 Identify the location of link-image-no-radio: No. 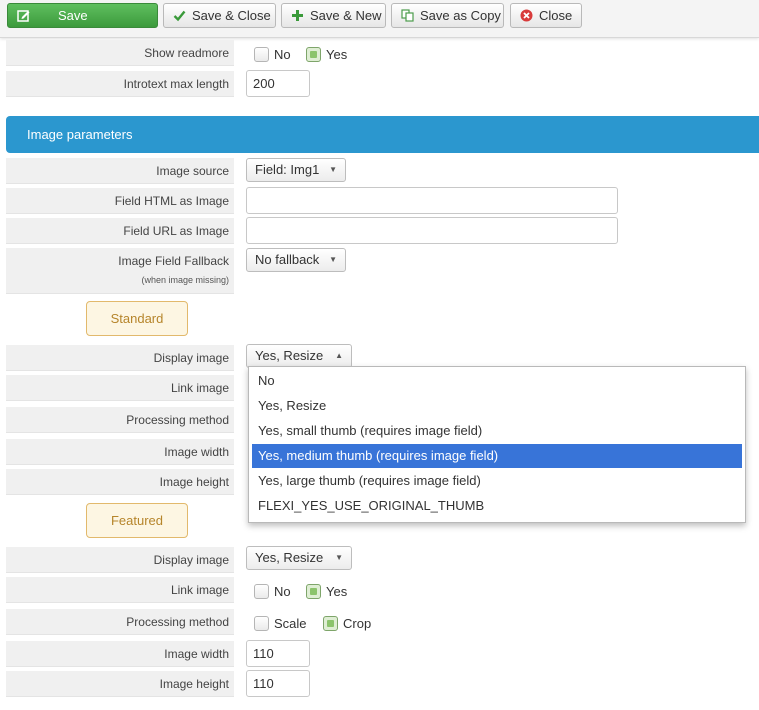
(272, 592).